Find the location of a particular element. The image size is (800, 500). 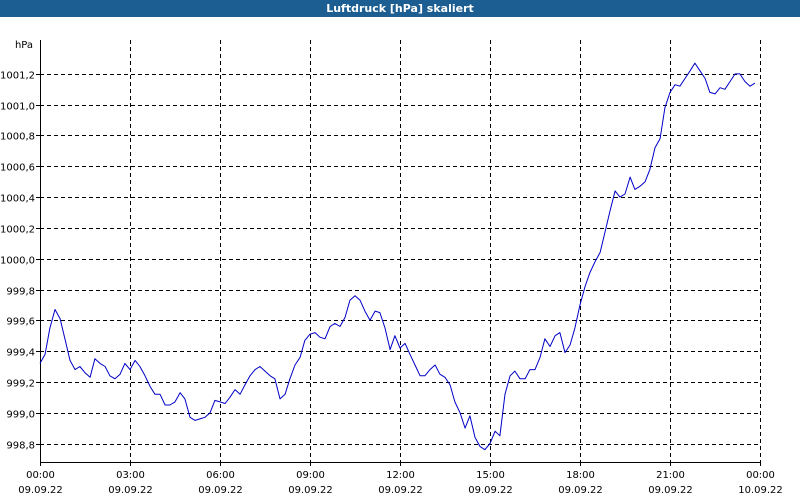

y-tick-label: 998,8 is located at coordinates (20, 446).